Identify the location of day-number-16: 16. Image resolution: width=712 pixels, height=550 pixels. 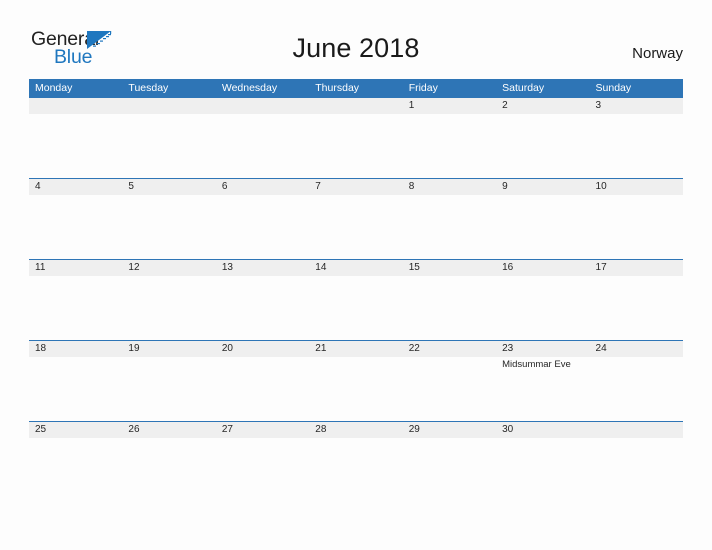
(542, 268).